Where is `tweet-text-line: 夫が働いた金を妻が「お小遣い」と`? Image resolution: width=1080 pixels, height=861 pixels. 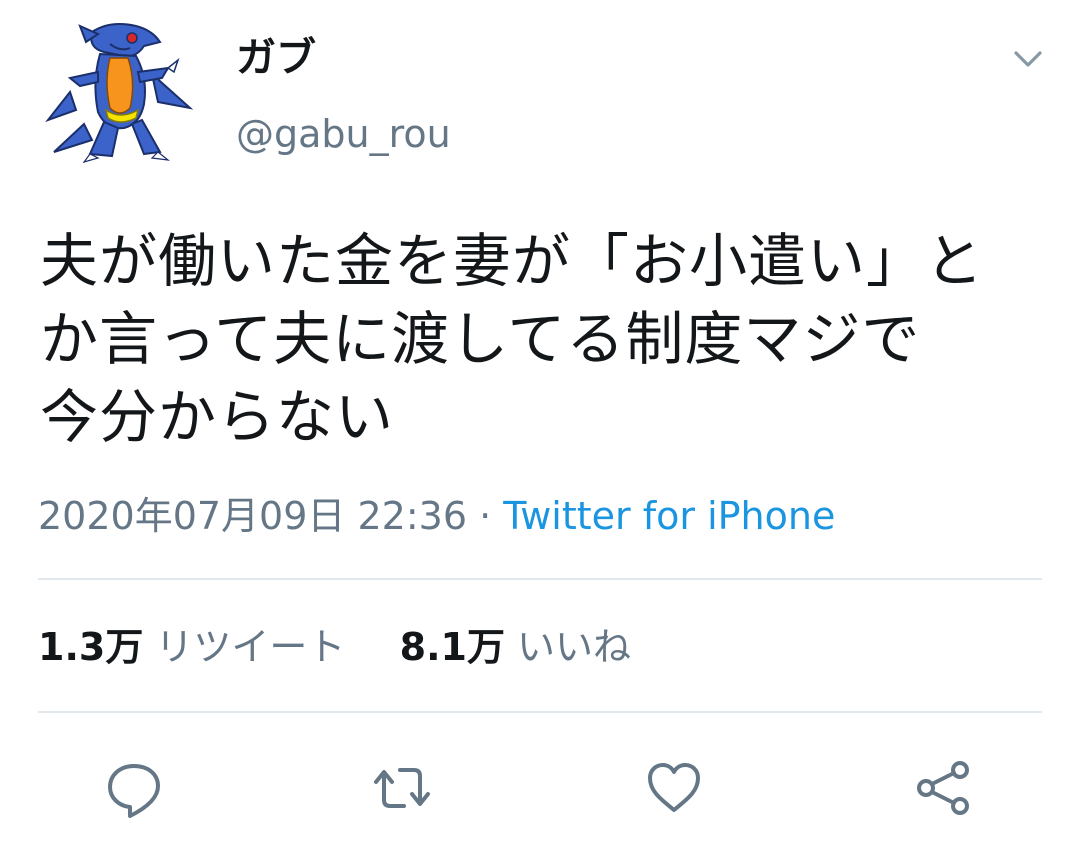 tweet-text-line: 夫が働いた金を妻が「お小遣い」と is located at coordinates (512, 261).